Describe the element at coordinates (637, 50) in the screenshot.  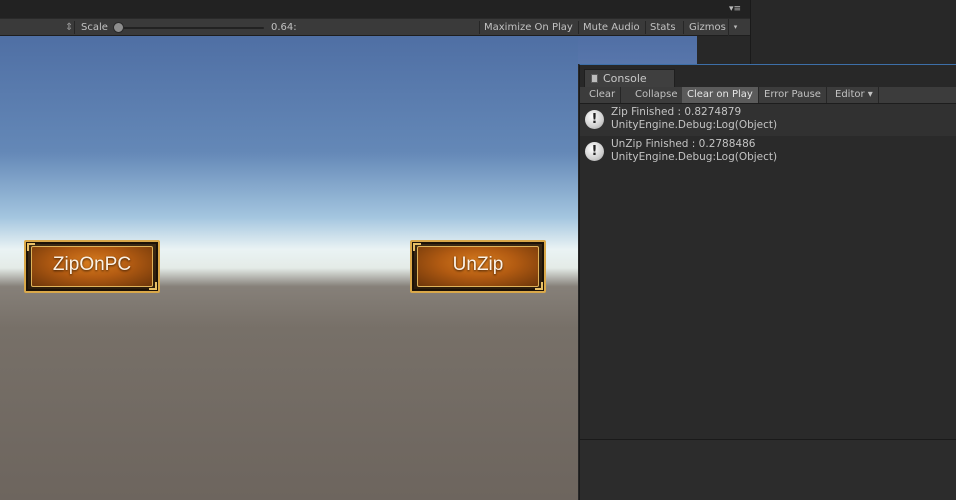
I see `game-view-edge` at that location.